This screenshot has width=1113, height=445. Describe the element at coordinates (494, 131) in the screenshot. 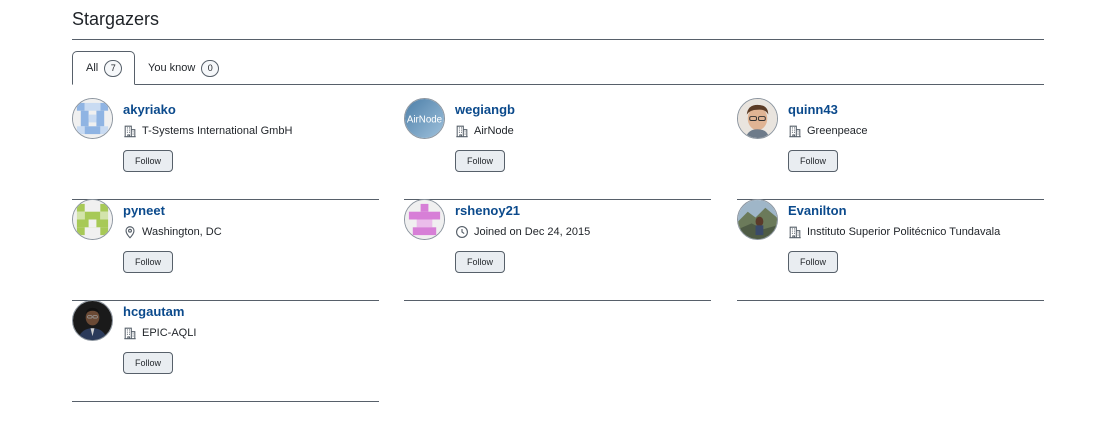

I see `user-company: AirNode` at that location.